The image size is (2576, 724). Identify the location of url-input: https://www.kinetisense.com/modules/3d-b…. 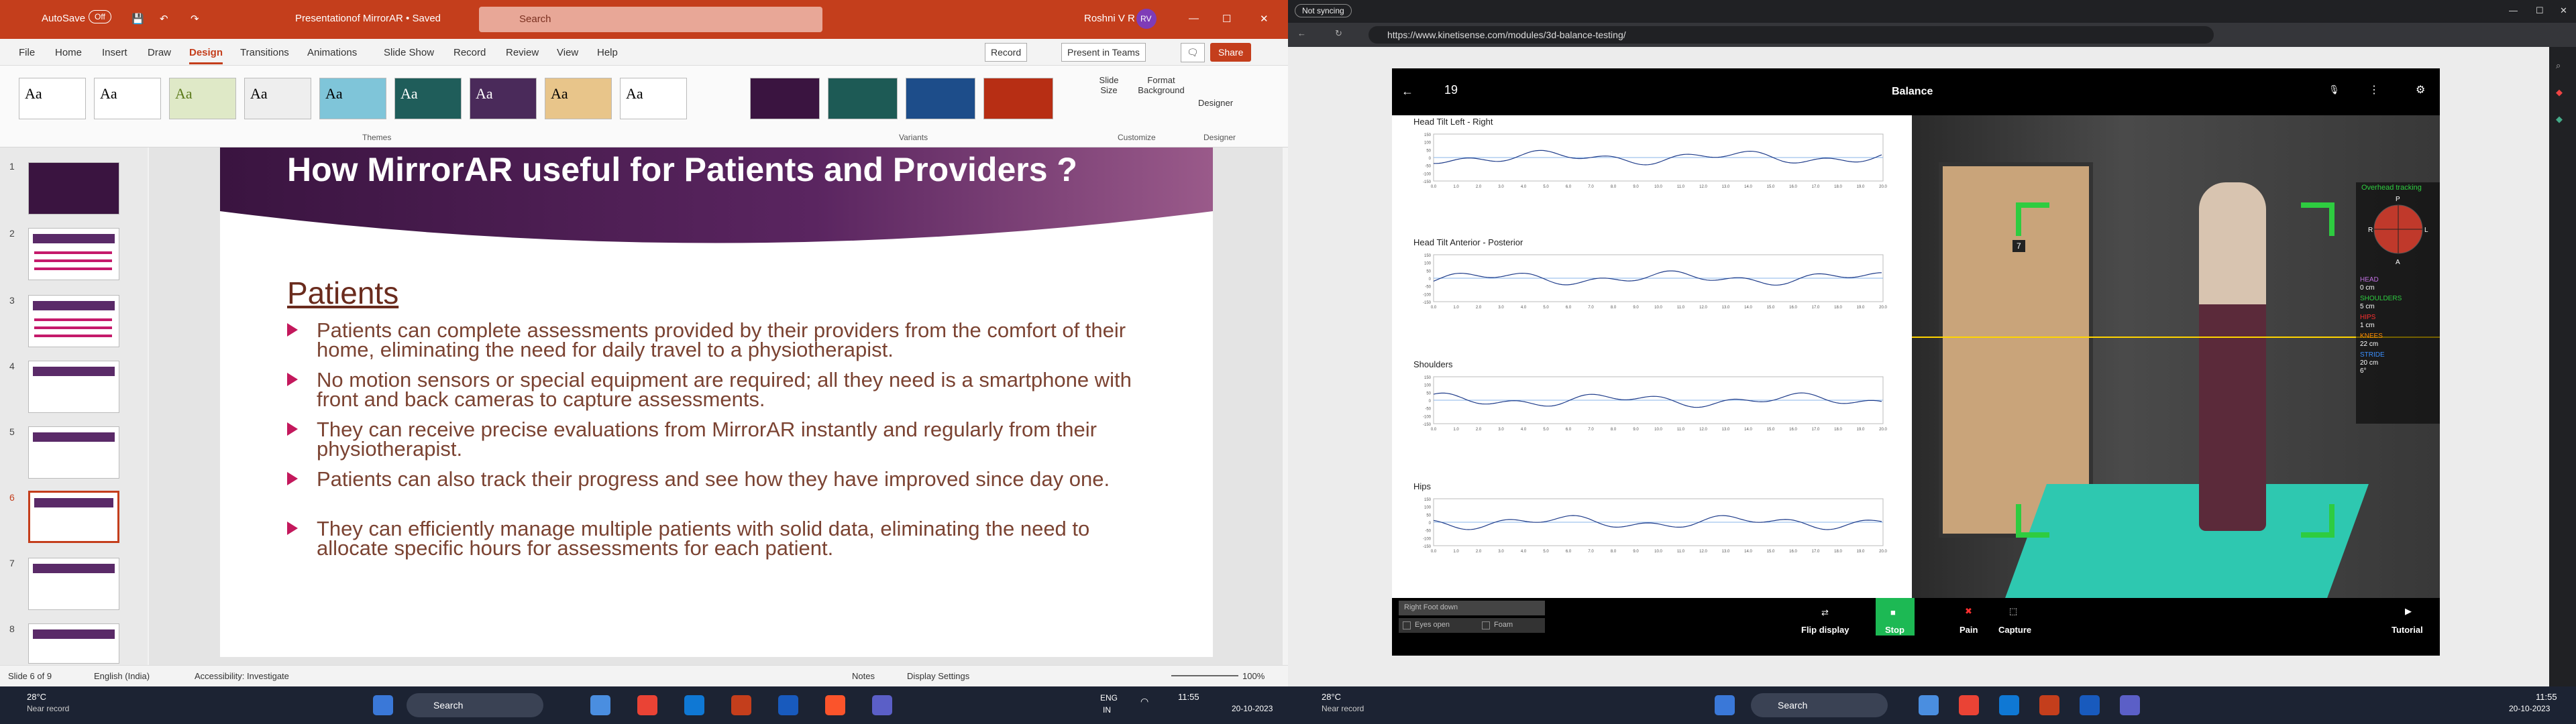
(1791, 35).